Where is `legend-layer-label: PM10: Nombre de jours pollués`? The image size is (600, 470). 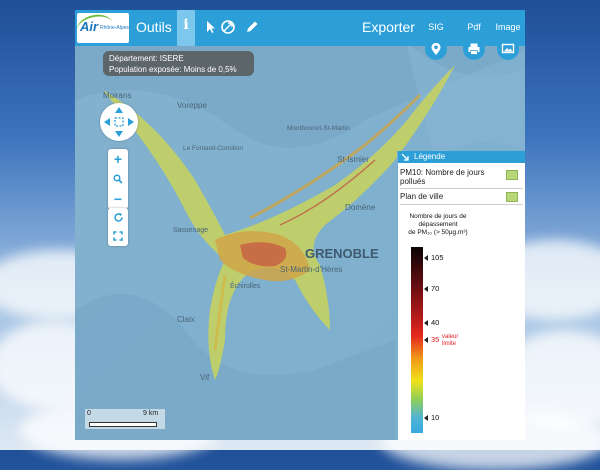 legend-layer-label: PM10: Nombre de jours pollués is located at coordinates (442, 177).